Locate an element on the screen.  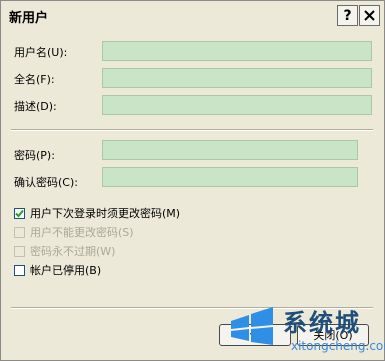
dialog-title: 新用户 is located at coordinates (29, 18).